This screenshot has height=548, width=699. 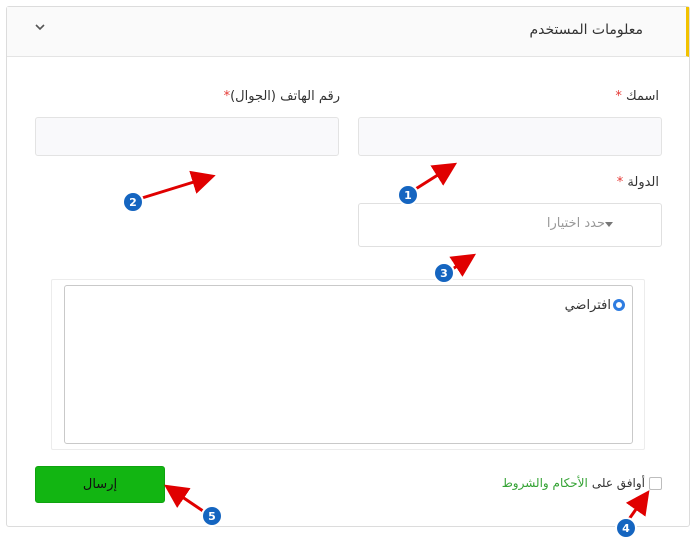 What do you see at coordinates (619, 305) in the screenshot?
I see `default-radio` at bounding box center [619, 305].